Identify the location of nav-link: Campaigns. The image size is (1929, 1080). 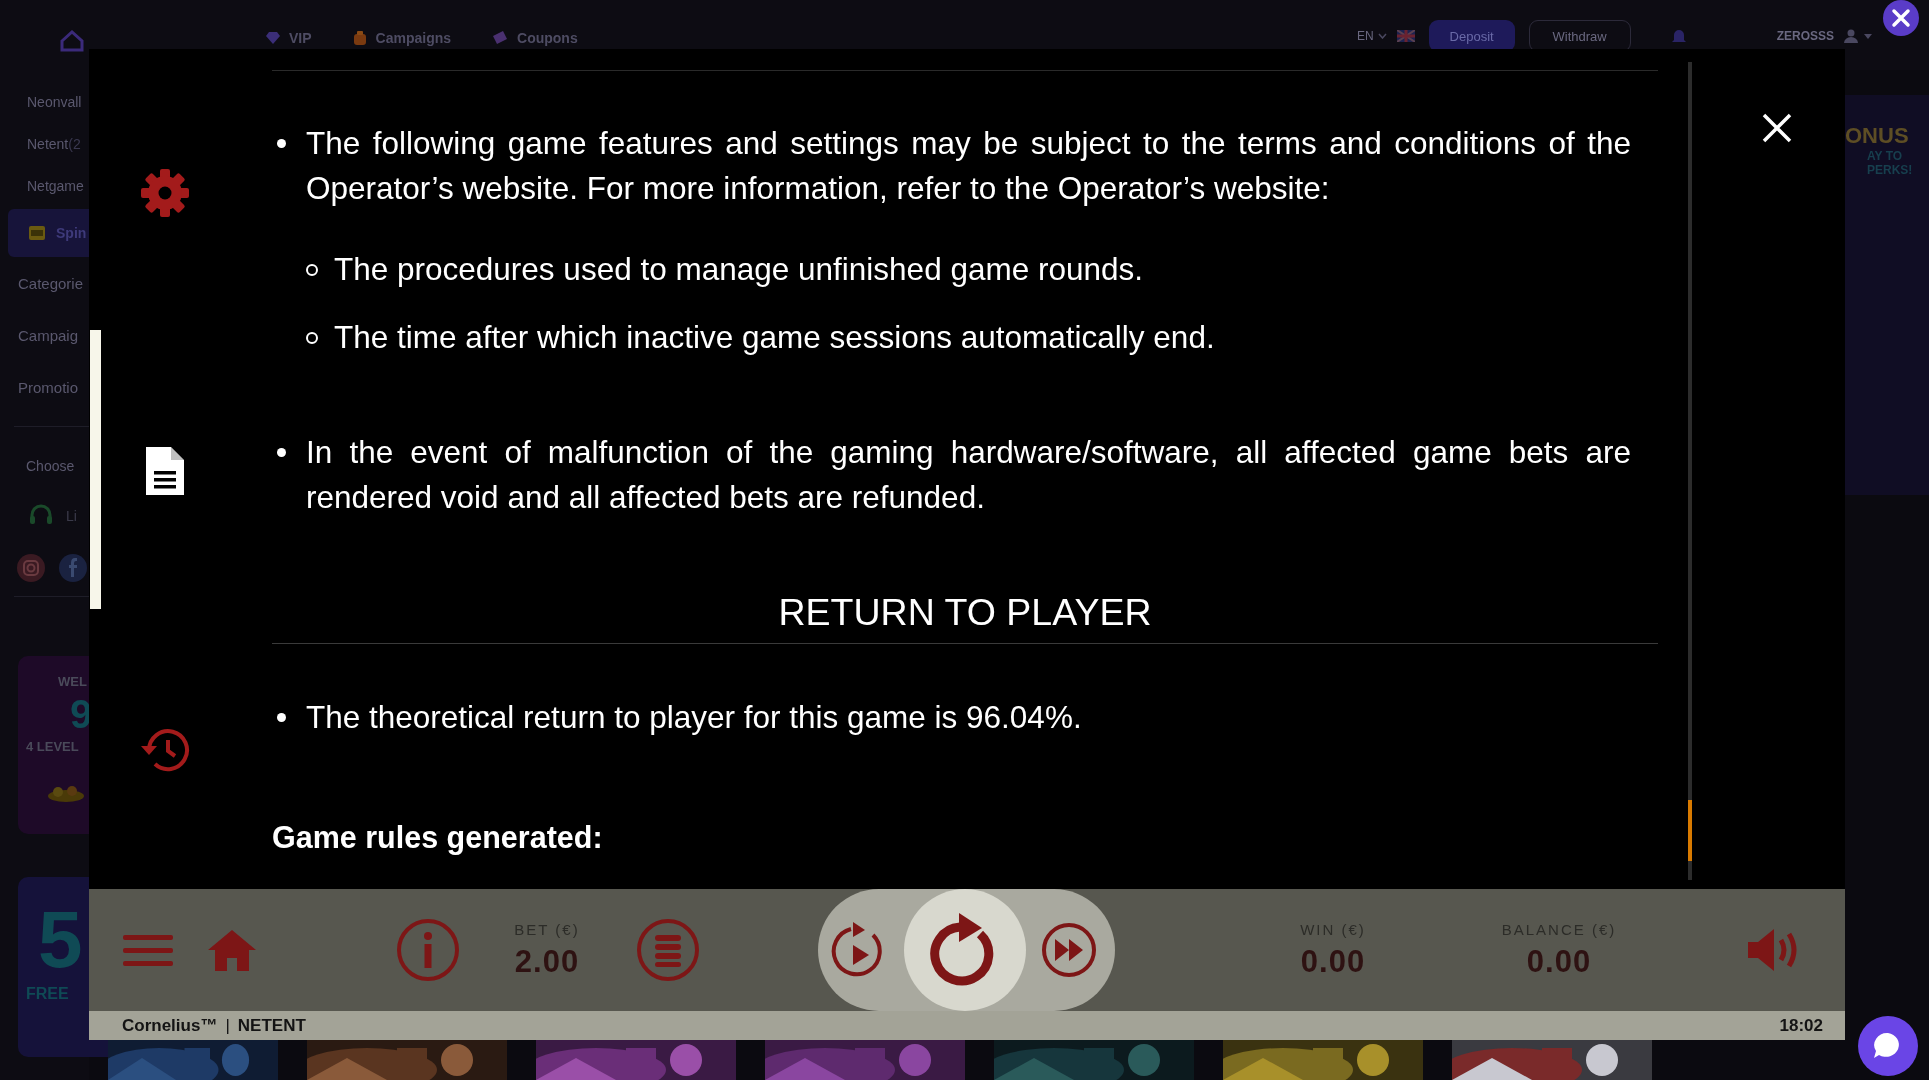
(413, 38).